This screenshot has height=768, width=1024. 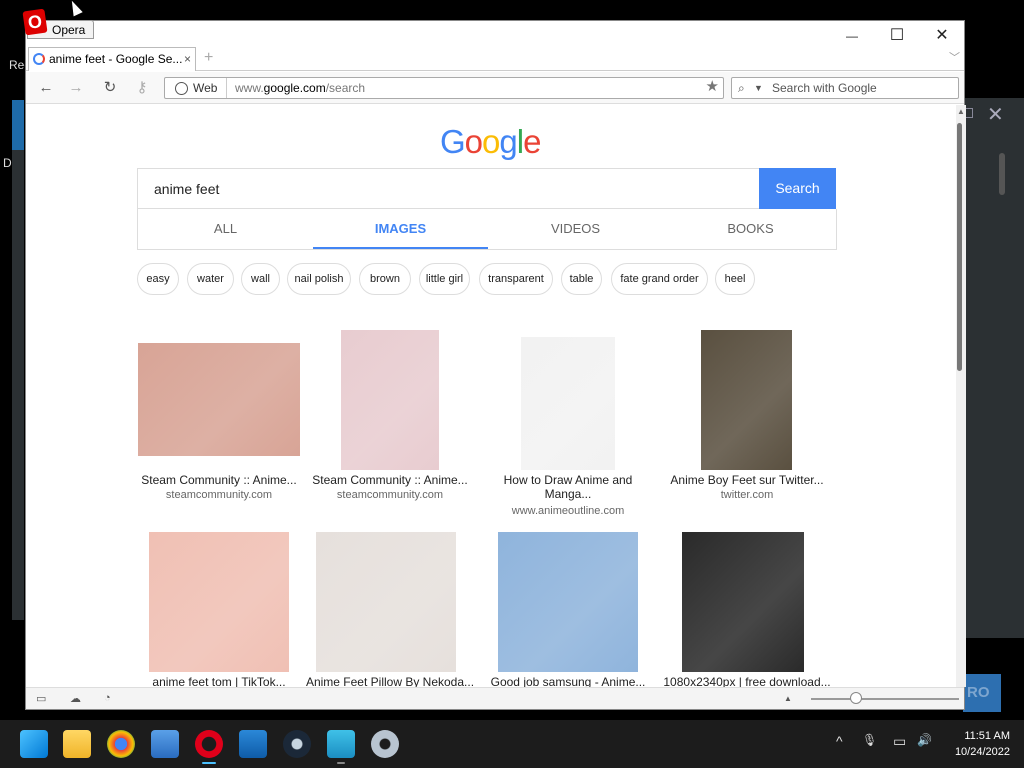 What do you see at coordinates (982, 693) in the screenshot?
I see `background-button: RO` at bounding box center [982, 693].